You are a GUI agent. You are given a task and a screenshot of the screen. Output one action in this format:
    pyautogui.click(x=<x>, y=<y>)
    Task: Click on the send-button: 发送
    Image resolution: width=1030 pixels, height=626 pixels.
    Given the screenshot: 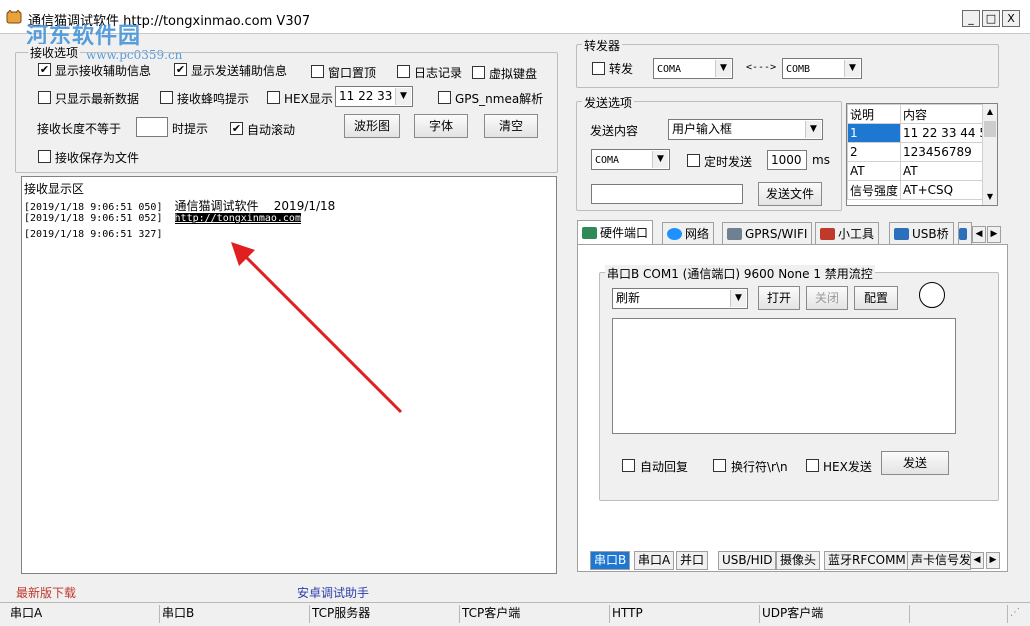 What is the action you would take?
    pyautogui.click(x=915, y=463)
    